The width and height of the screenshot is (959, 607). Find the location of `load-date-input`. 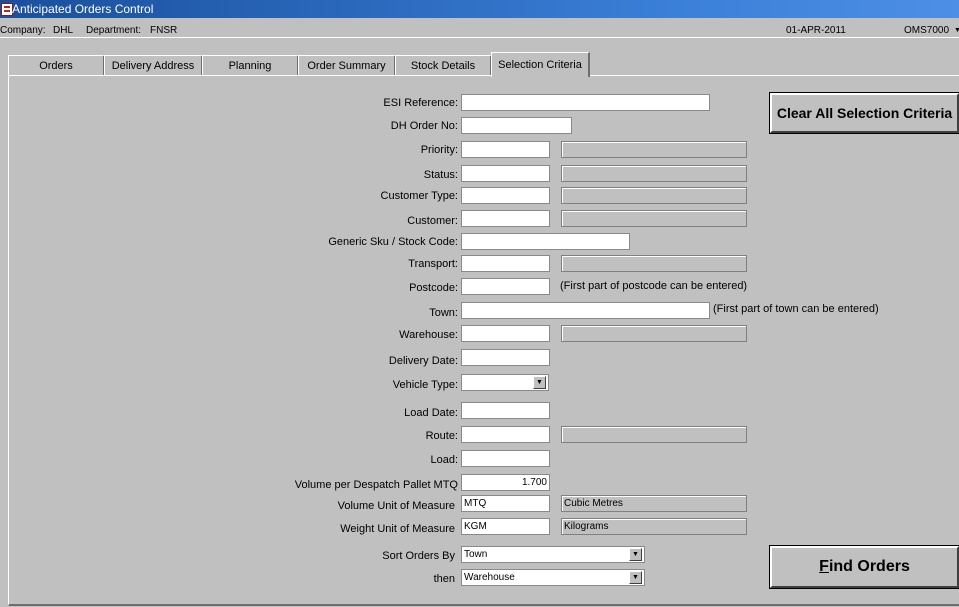

load-date-input is located at coordinates (505, 410).